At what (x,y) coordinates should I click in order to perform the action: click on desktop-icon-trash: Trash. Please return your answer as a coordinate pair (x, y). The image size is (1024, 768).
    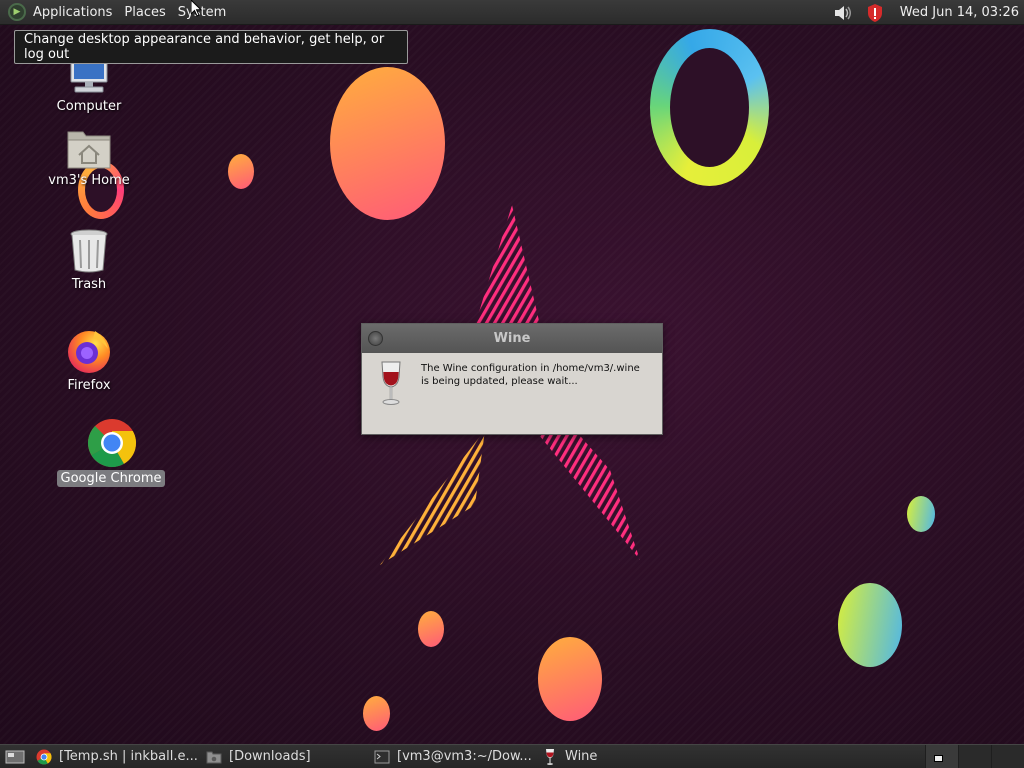
    Looking at the image, I should click on (89, 260).